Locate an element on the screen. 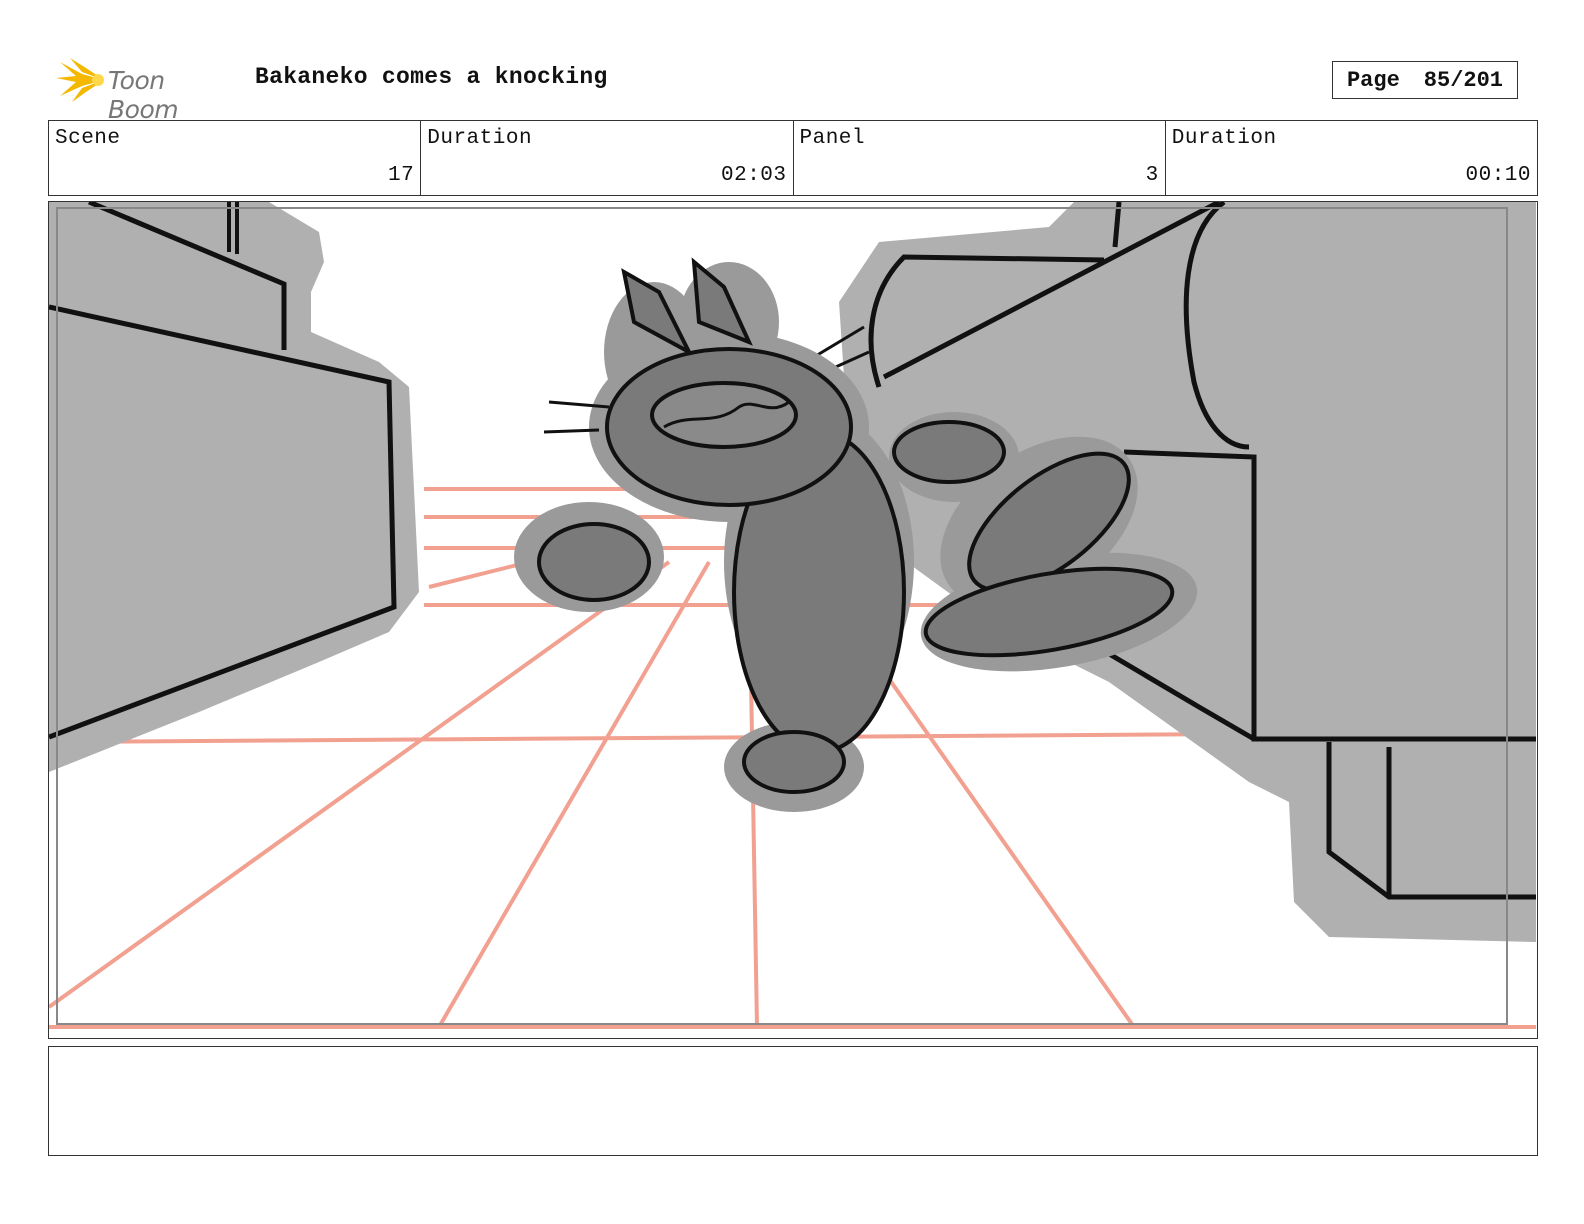  scene-duration-cell: Duration 02:03 is located at coordinates (607, 158).